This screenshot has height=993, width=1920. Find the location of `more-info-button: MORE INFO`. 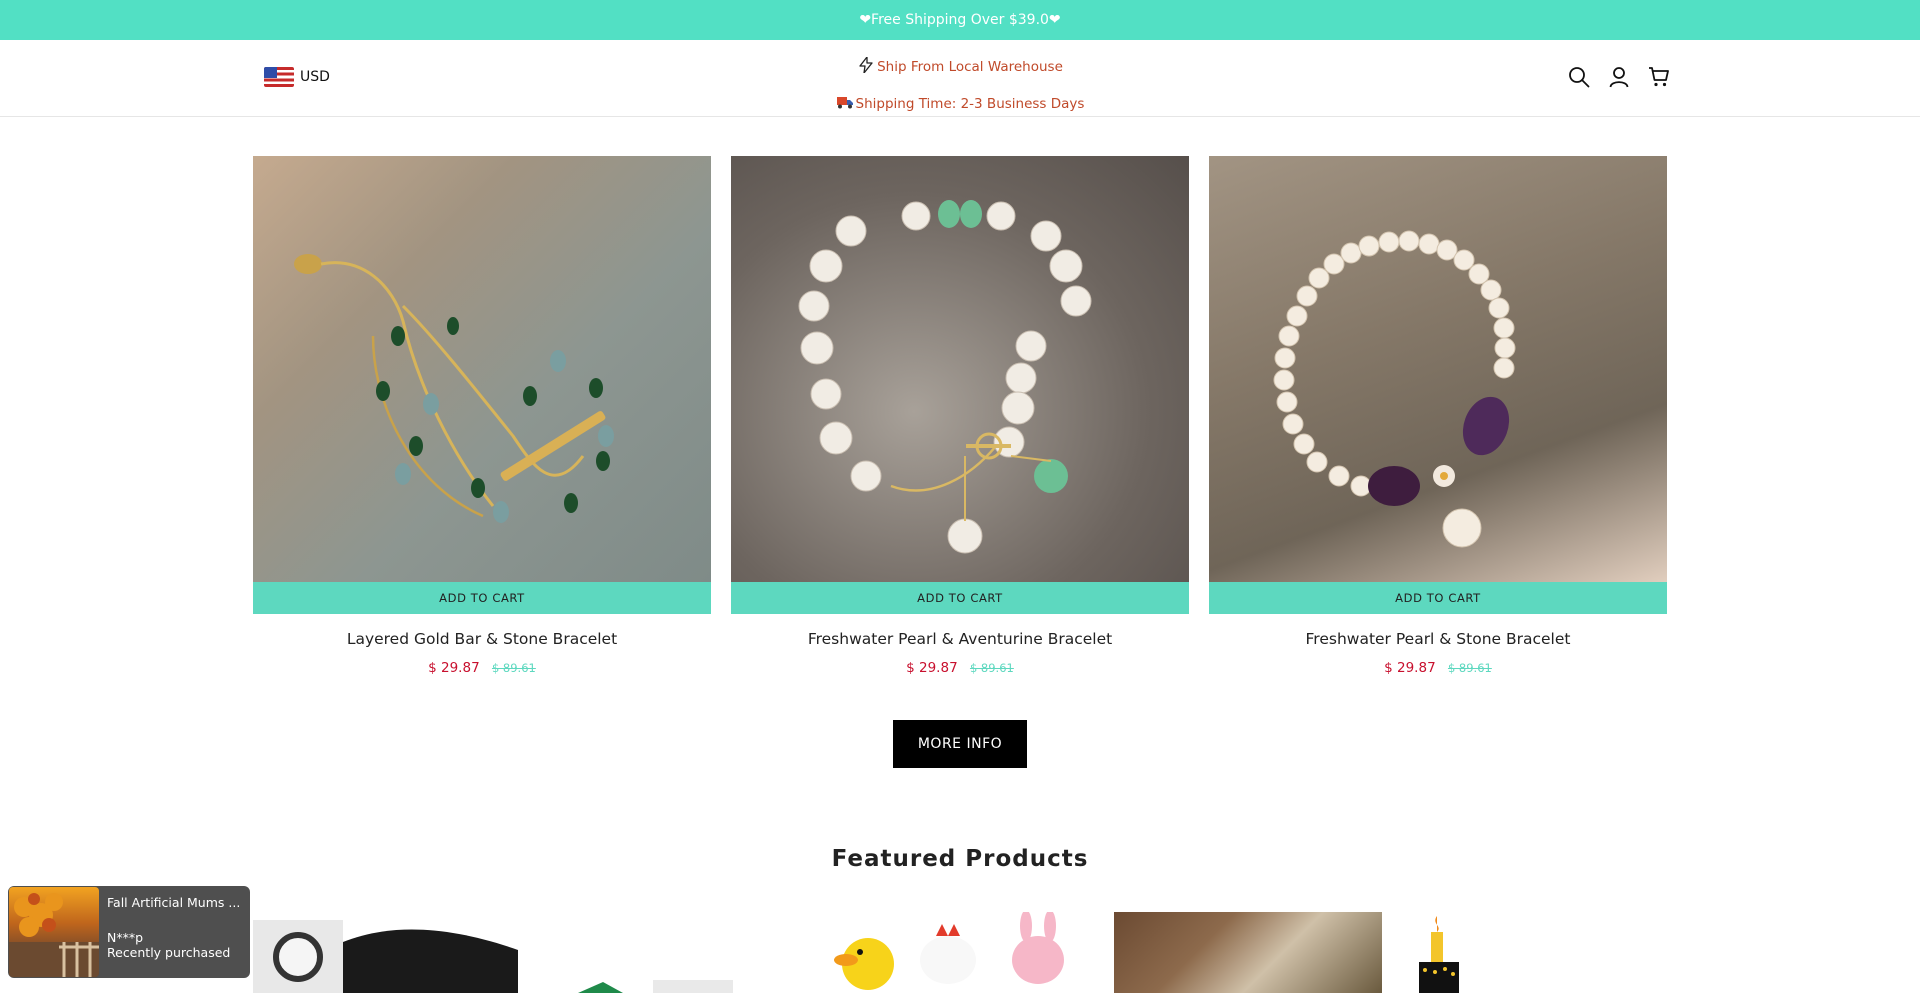

more-info-button: MORE INFO is located at coordinates (960, 744).